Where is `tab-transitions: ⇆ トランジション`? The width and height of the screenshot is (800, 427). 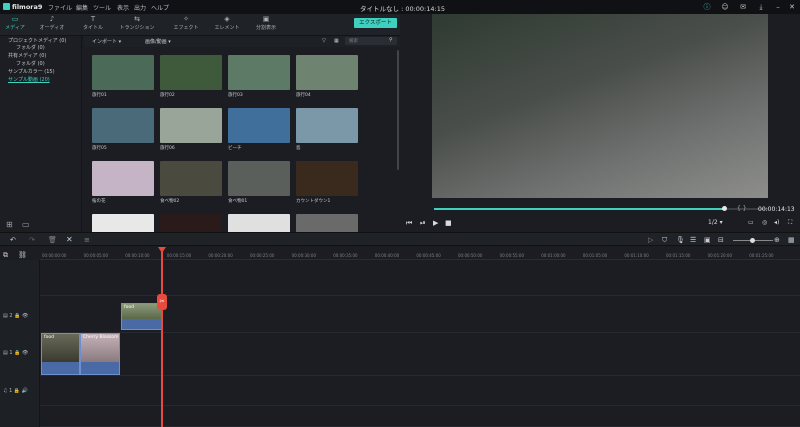 tab-transitions: ⇆ トランジション is located at coordinates (137, 23).